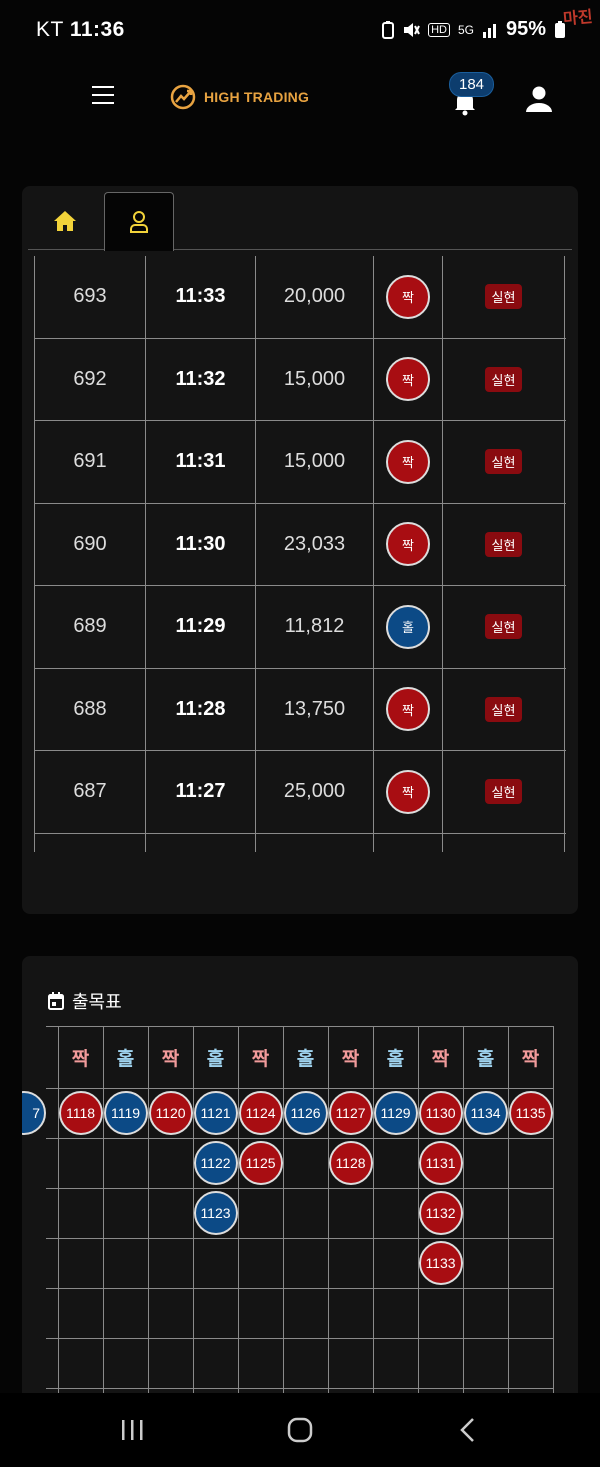  I want to click on back-chevron-icon, so click(467, 1430).